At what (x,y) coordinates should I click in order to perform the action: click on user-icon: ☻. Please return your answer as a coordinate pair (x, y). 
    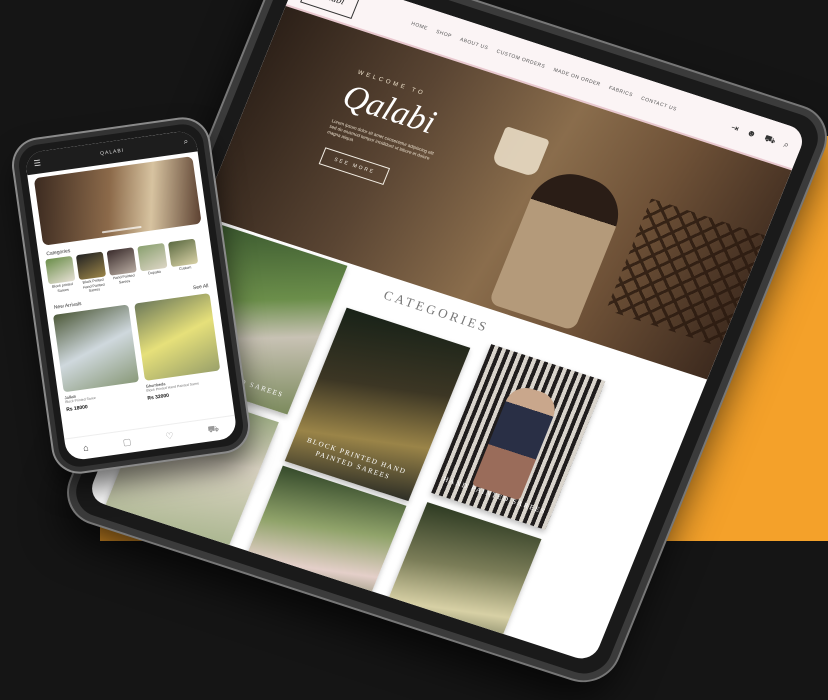
    Looking at the image, I should click on (751, 134).